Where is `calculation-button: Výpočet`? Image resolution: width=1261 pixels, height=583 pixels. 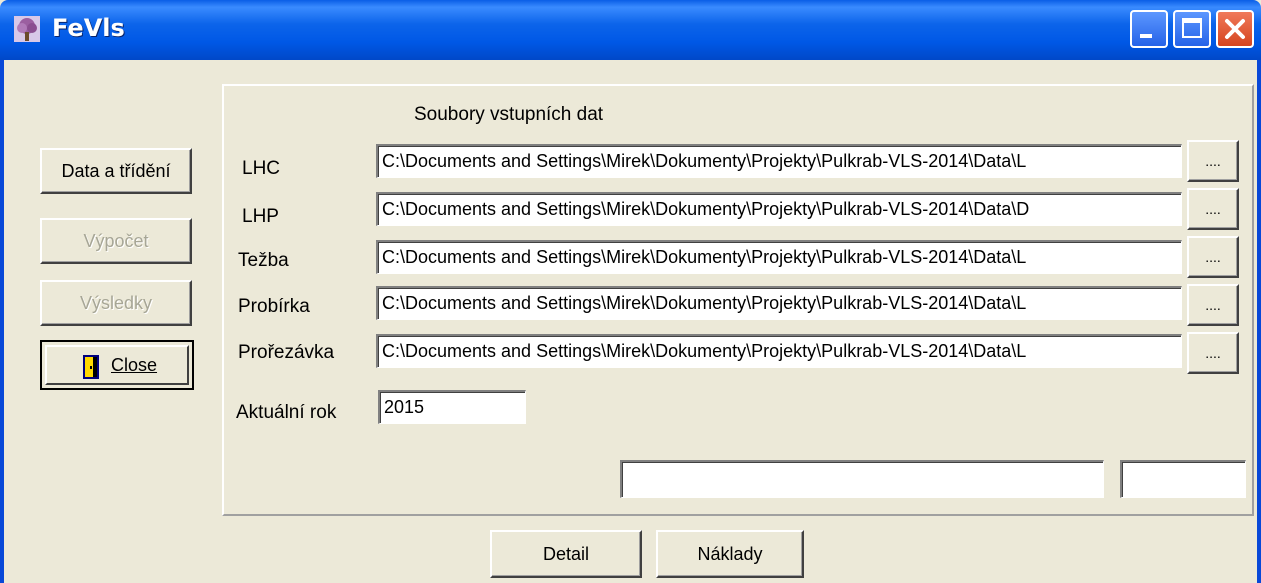 calculation-button: Výpočet is located at coordinates (116, 241).